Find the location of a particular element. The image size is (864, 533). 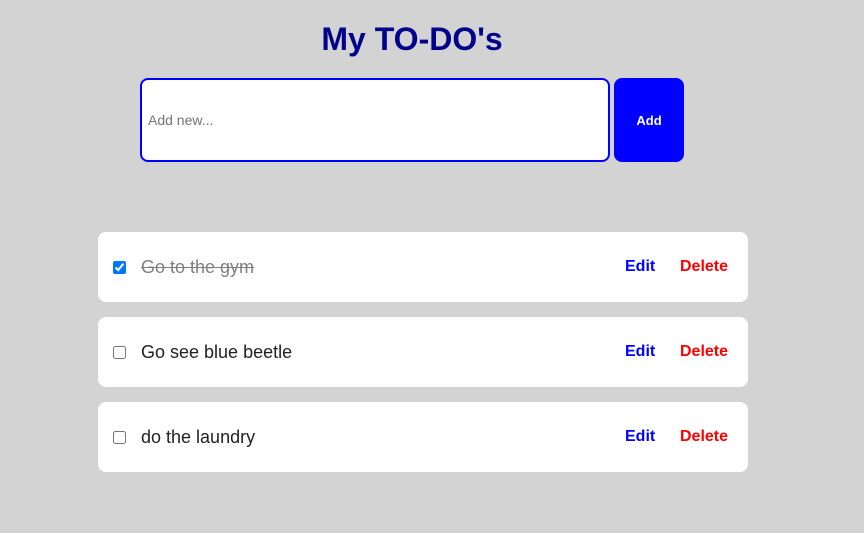

new-todo-input is located at coordinates (375, 120).